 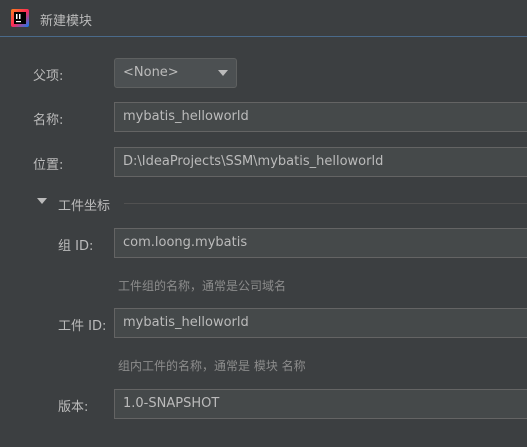 I want to click on parent-dropdown-value: <None>, so click(x=151, y=72).